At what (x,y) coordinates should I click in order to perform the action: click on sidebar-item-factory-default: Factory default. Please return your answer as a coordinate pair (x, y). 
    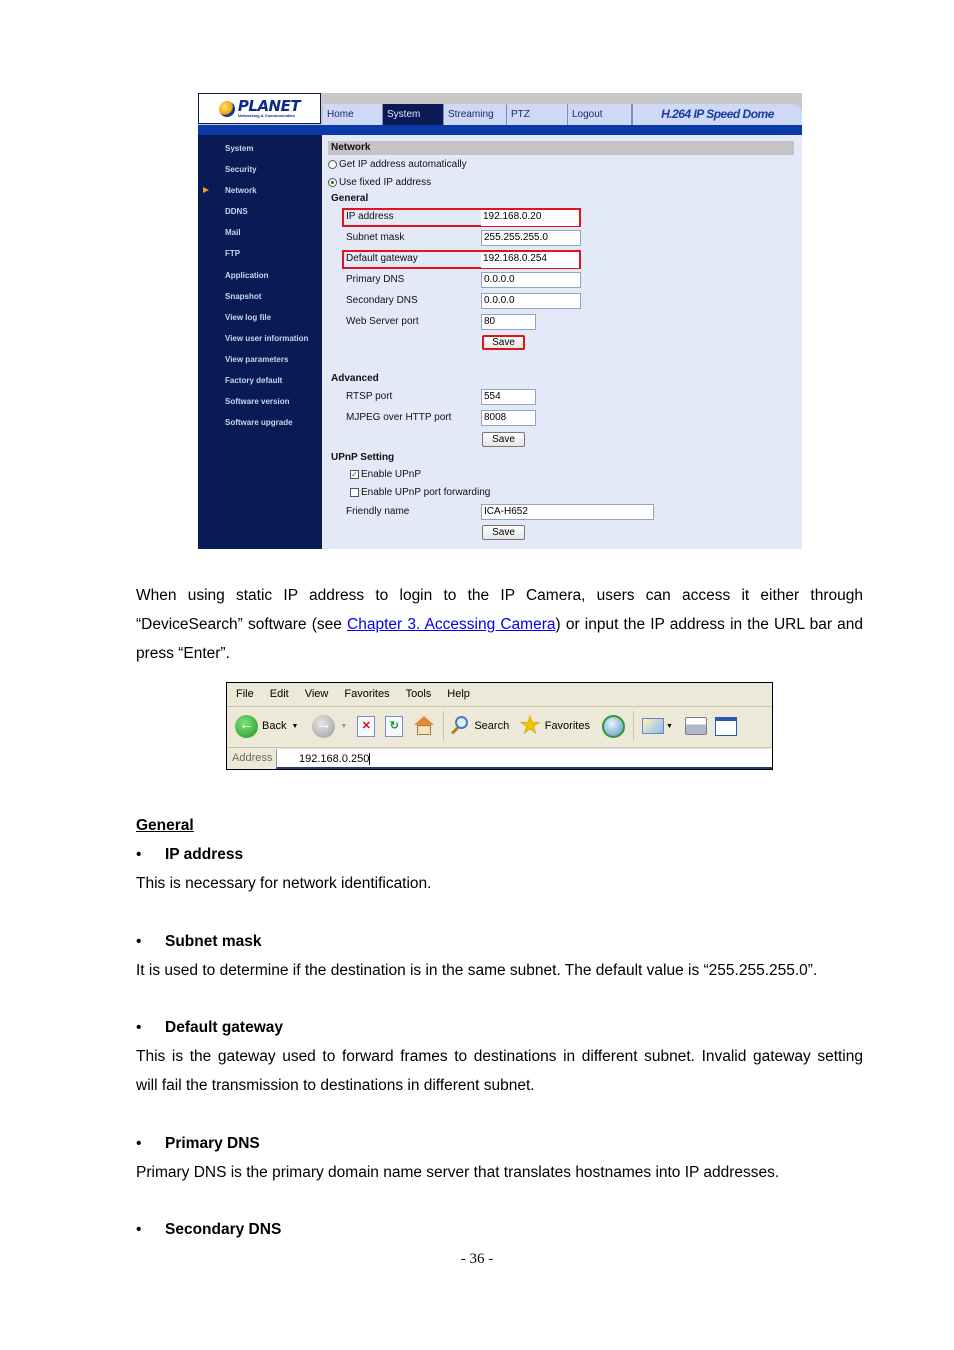
    Looking at the image, I should click on (253, 380).